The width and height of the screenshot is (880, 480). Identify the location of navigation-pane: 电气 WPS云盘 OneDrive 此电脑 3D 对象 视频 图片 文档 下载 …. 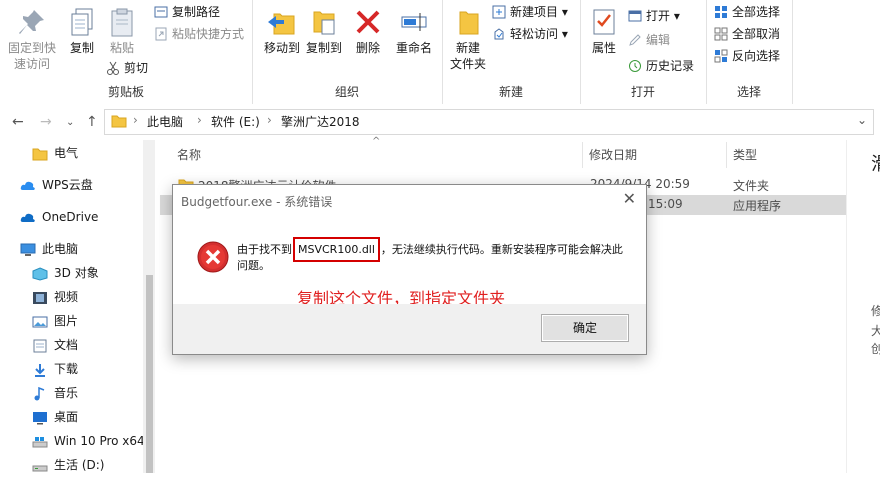
(77, 306).